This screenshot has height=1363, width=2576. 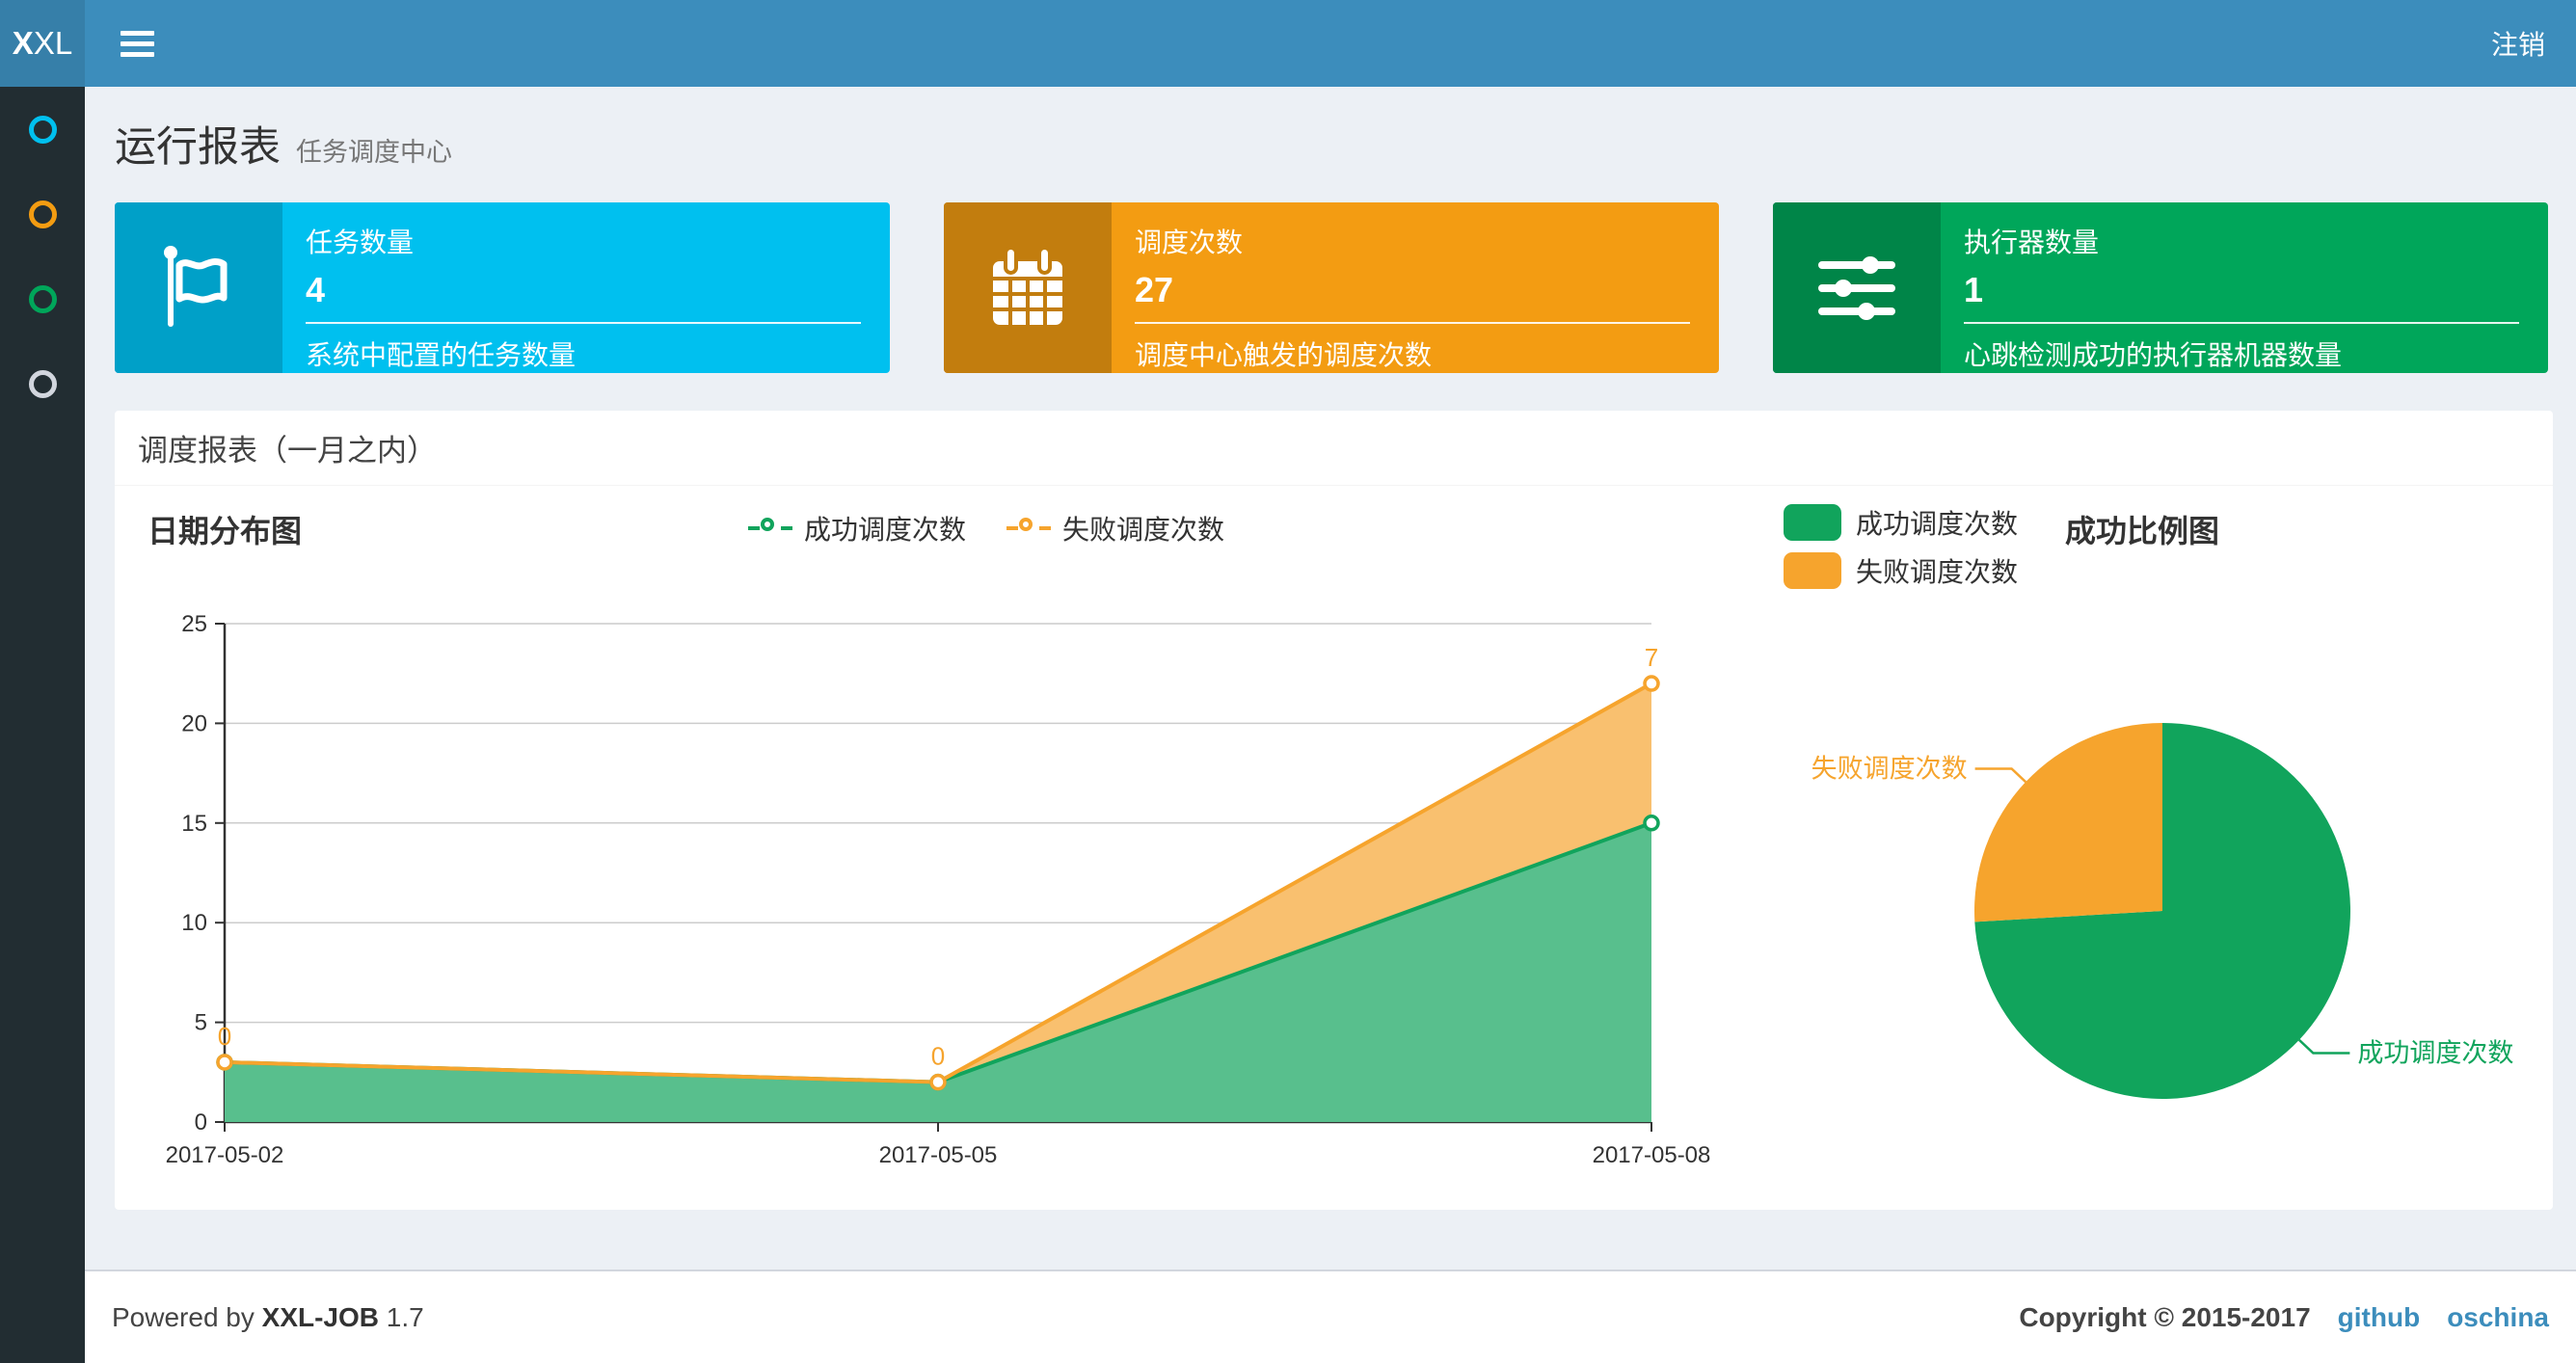 What do you see at coordinates (225, 1155) in the screenshot?
I see `svg-text: 2017-05-02` at bounding box center [225, 1155].